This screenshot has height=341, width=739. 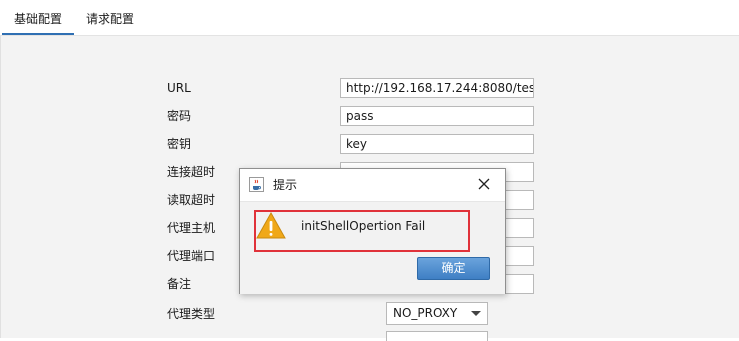 What do you see at coordinates (191, 228) in the screenshot?
I see `proxy-host-label: 代理主机` at bounding box center [191, 228].